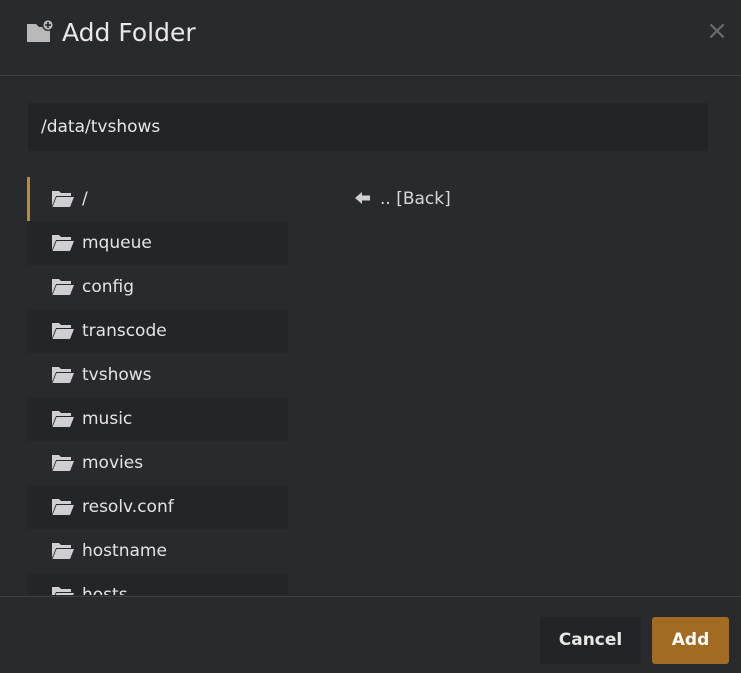 The width and height of the screenshot is (741, 673). What do you see at coordinates (157, 287) in the screenshot?
I see `folder-list-item: config` at bounding box center [157, 287].